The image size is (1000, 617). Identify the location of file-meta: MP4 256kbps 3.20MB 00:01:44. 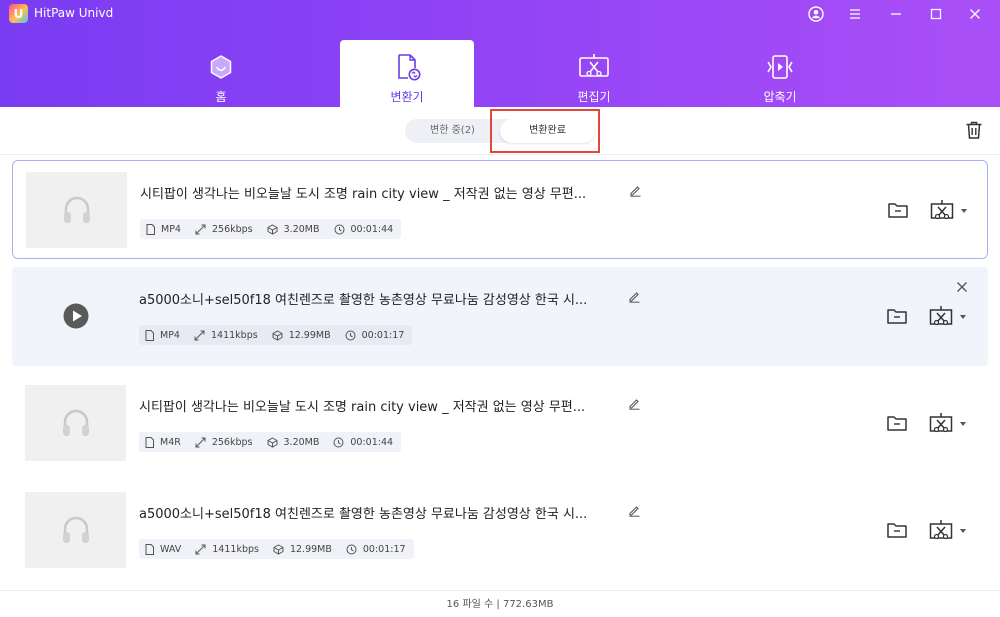
(271, 229).